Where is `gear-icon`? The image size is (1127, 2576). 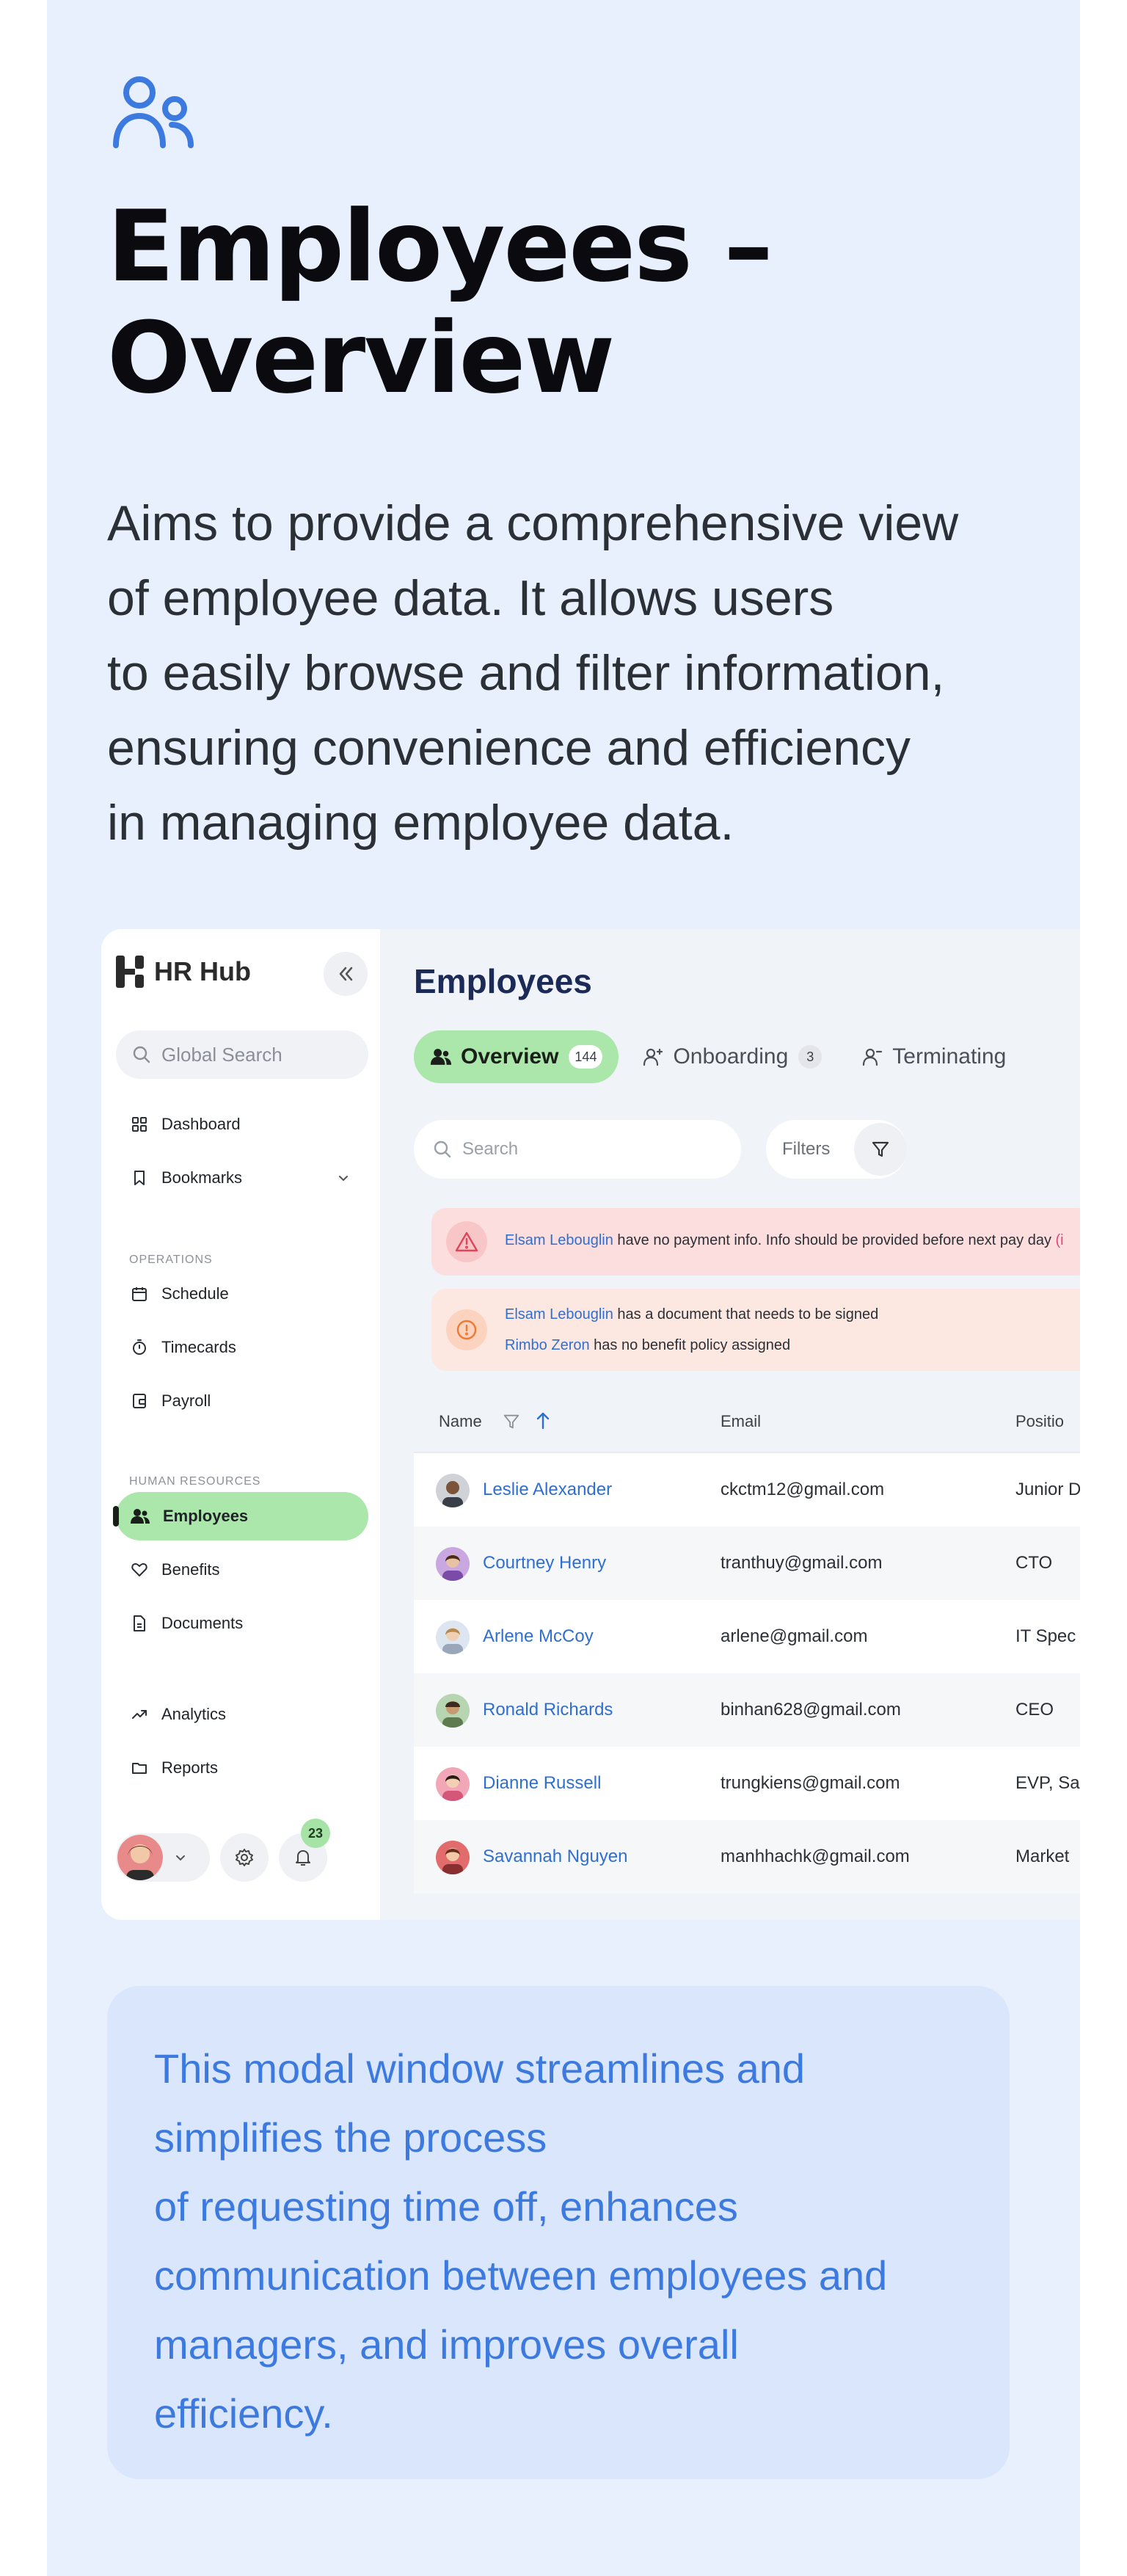 gear-icon is located at coordinates (244, 1857).